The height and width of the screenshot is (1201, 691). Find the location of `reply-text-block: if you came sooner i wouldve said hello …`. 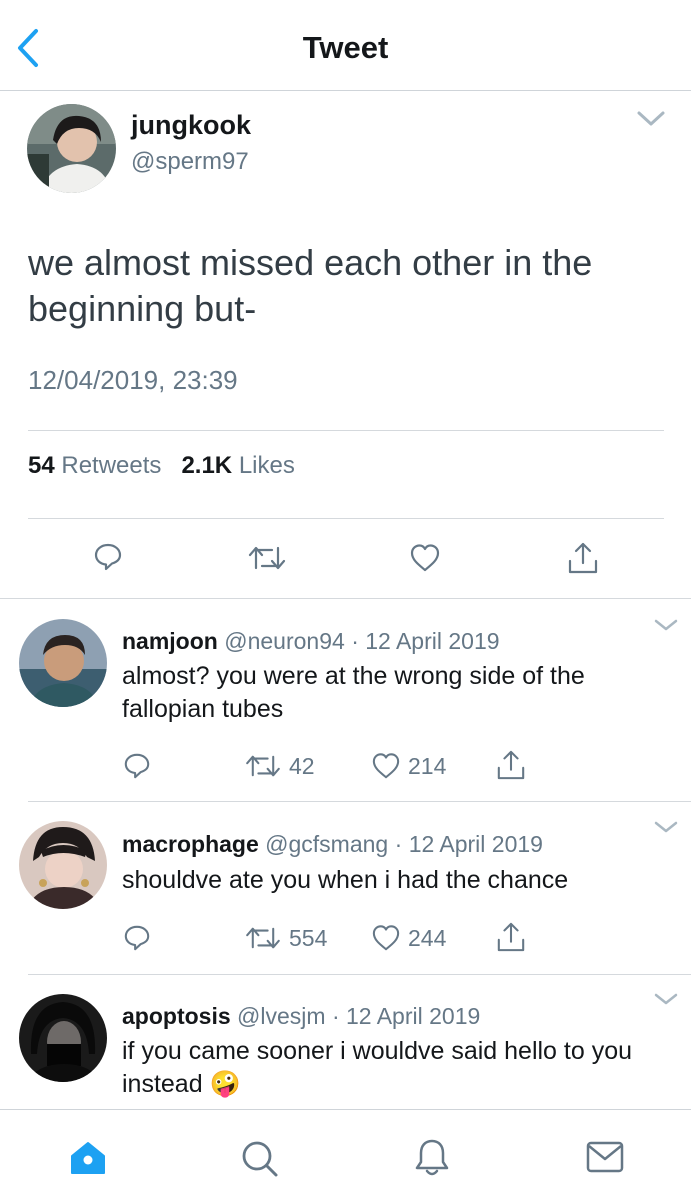

reply-text-block: if you came sooner i wouldve said hello … is located at coordinates (392, 1068).